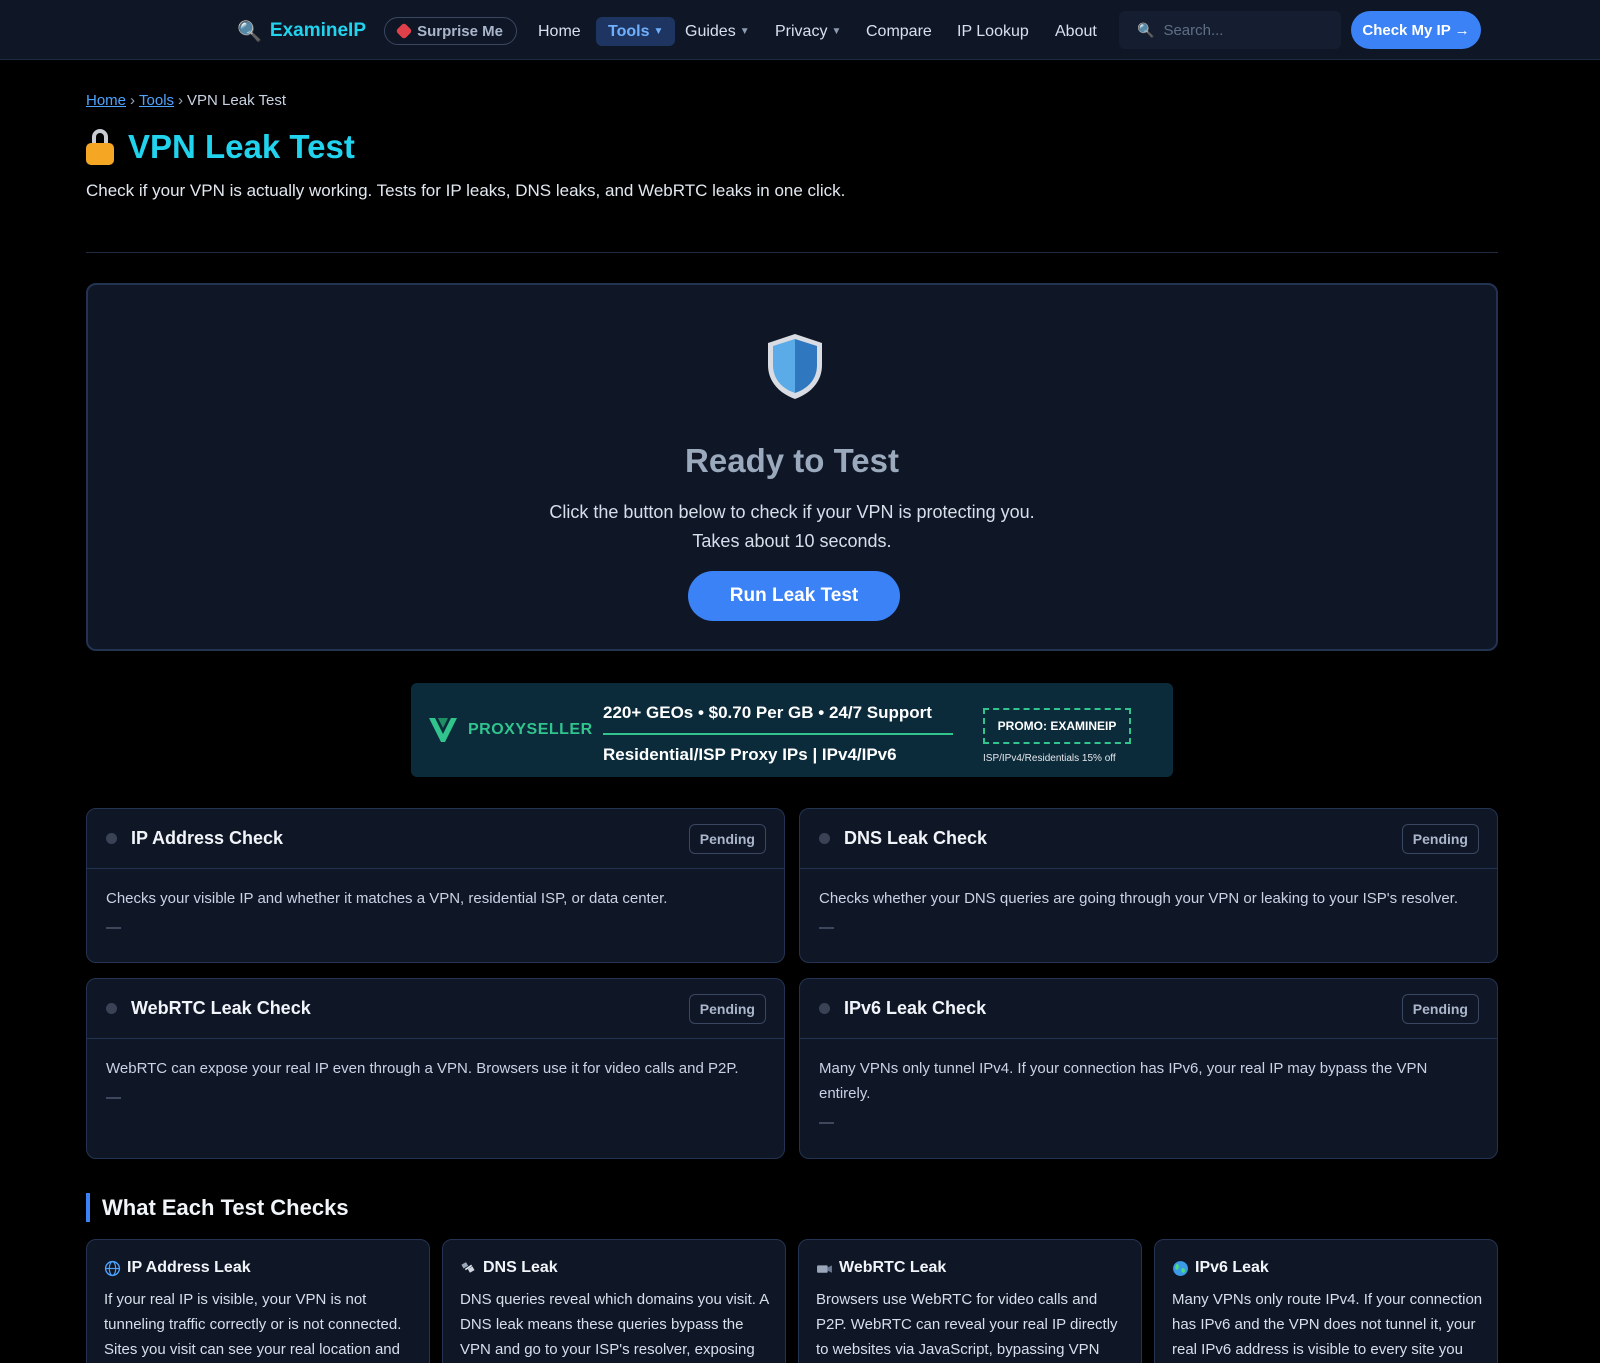 This screenshot has height=1363, width=1600. I want to click on nav-about-label: About, so click(1076, 31).